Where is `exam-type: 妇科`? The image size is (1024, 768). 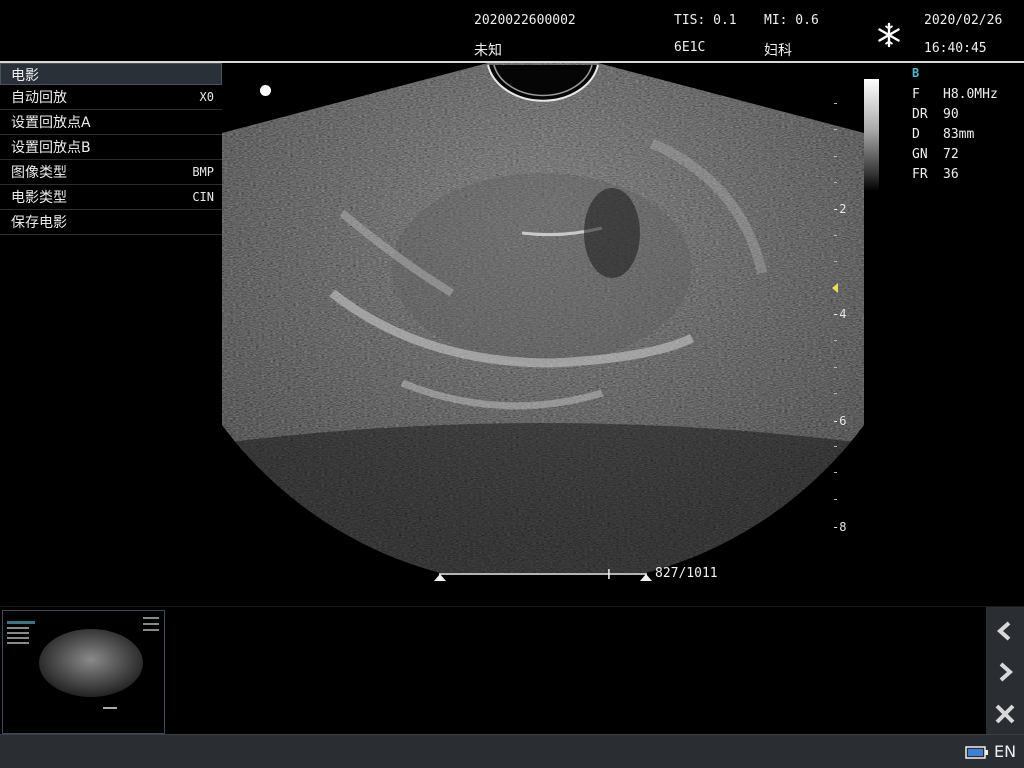 exam-type: 妇科 is located at coordinates (778, 51).